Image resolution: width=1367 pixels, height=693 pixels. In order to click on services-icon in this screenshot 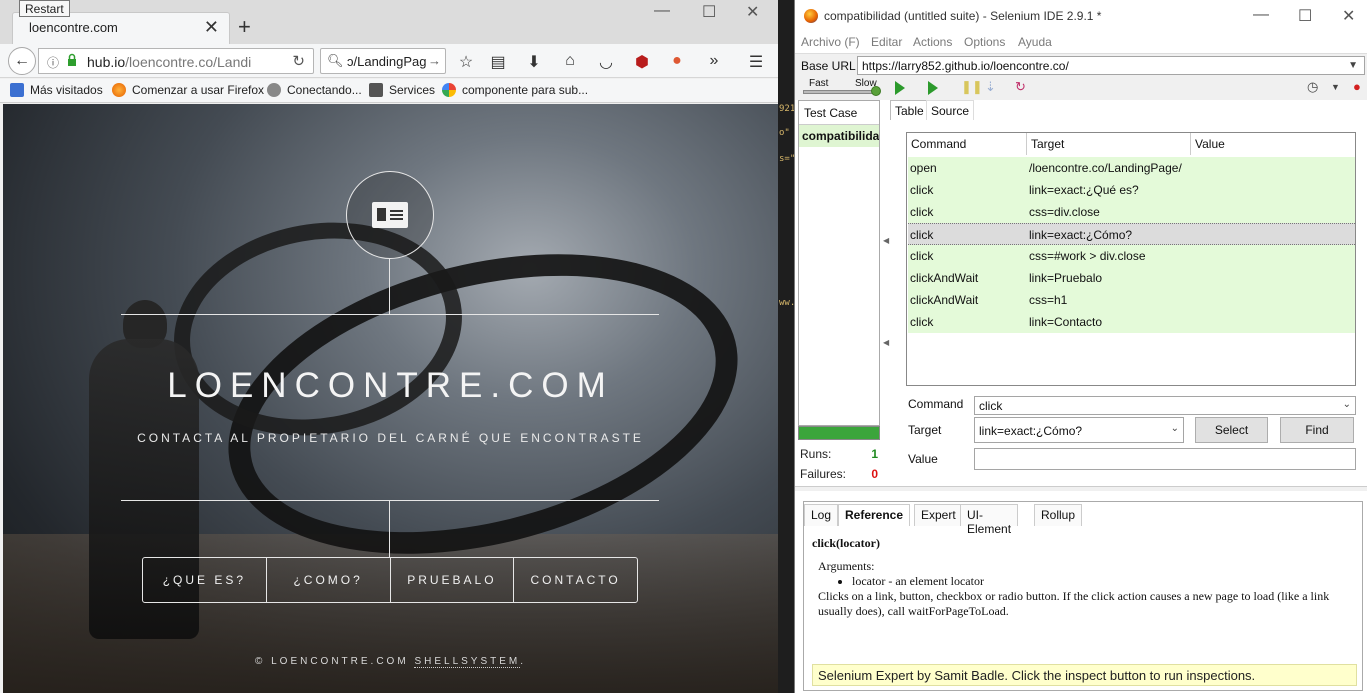, I will do `click(376, 90)`.